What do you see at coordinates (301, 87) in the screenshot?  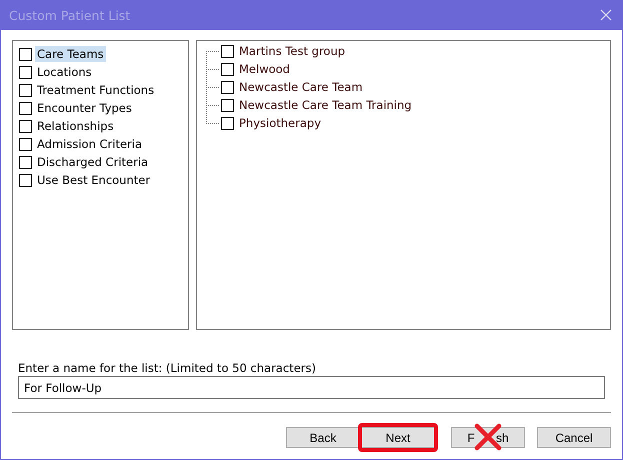 I see `tree-item: Newcastle Care Team` at bounding box center [301, 87].